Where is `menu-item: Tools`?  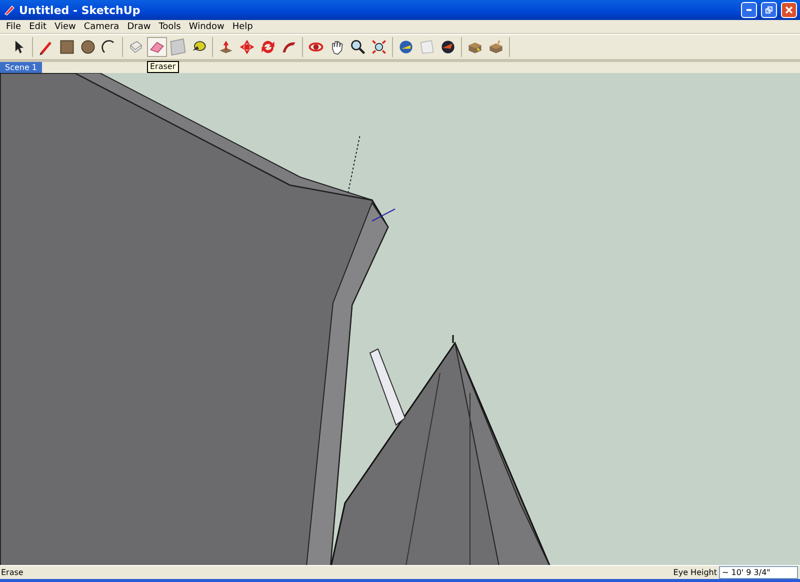 menu-item: Tools is located at coordinates (169, 27).